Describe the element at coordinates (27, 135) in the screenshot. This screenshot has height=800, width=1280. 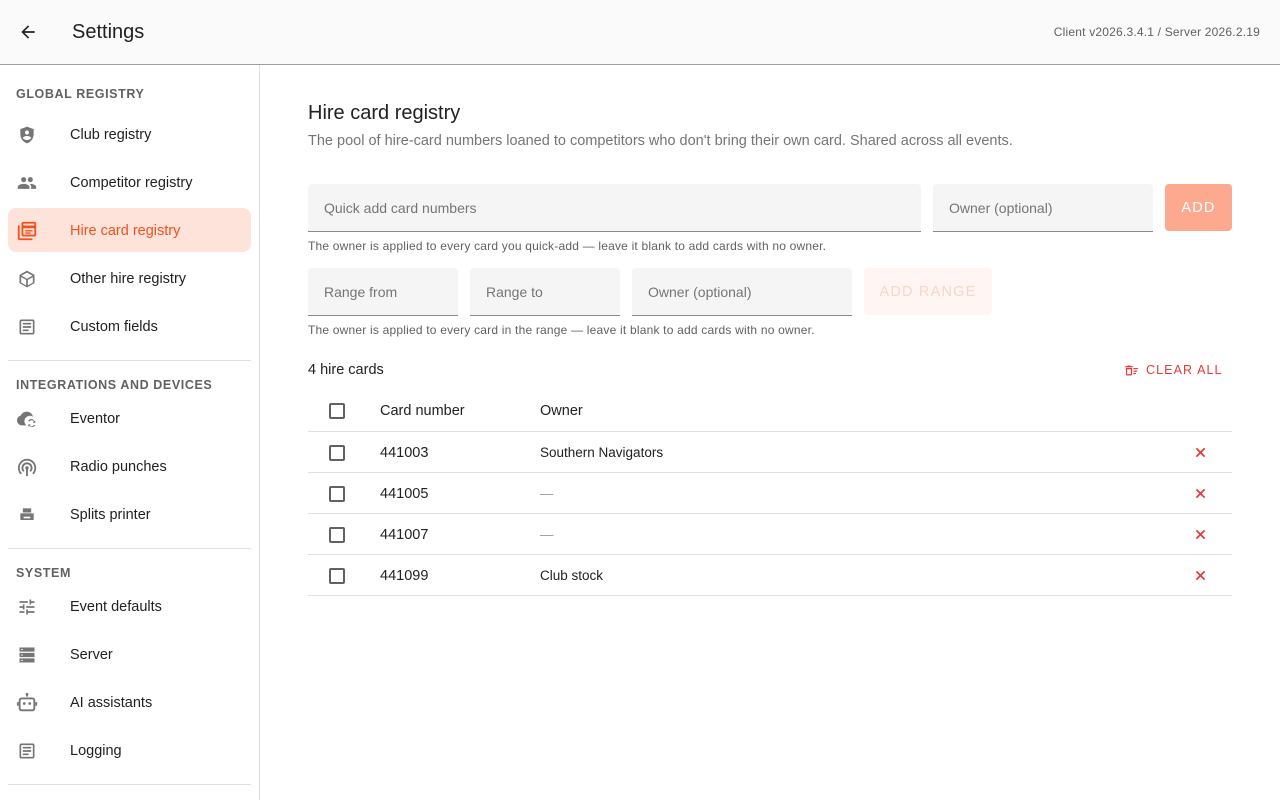
I see `shield-person-icon` at that location.